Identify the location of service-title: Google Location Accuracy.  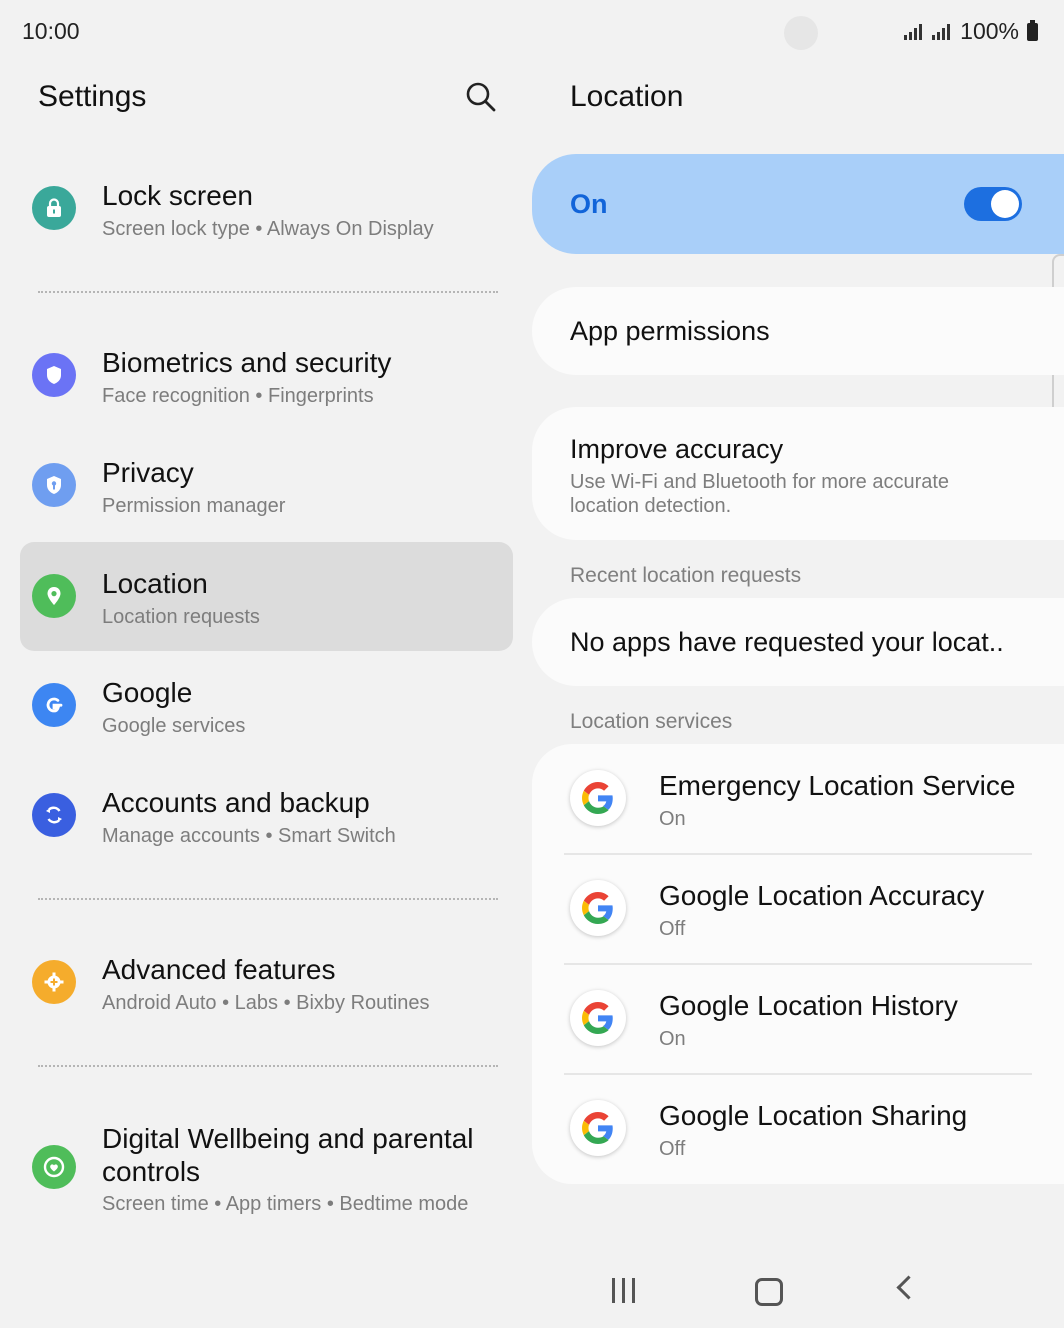
(822, 895).